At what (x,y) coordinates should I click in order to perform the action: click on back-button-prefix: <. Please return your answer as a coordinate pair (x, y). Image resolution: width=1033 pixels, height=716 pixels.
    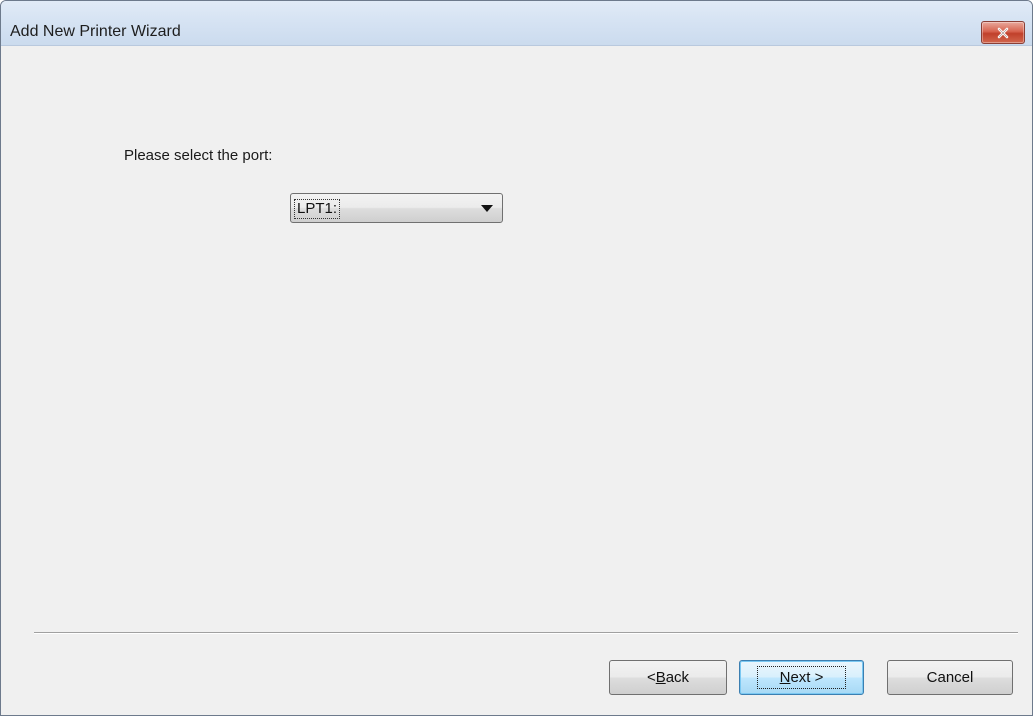
    Looking at the image, I should click on (651, 677).